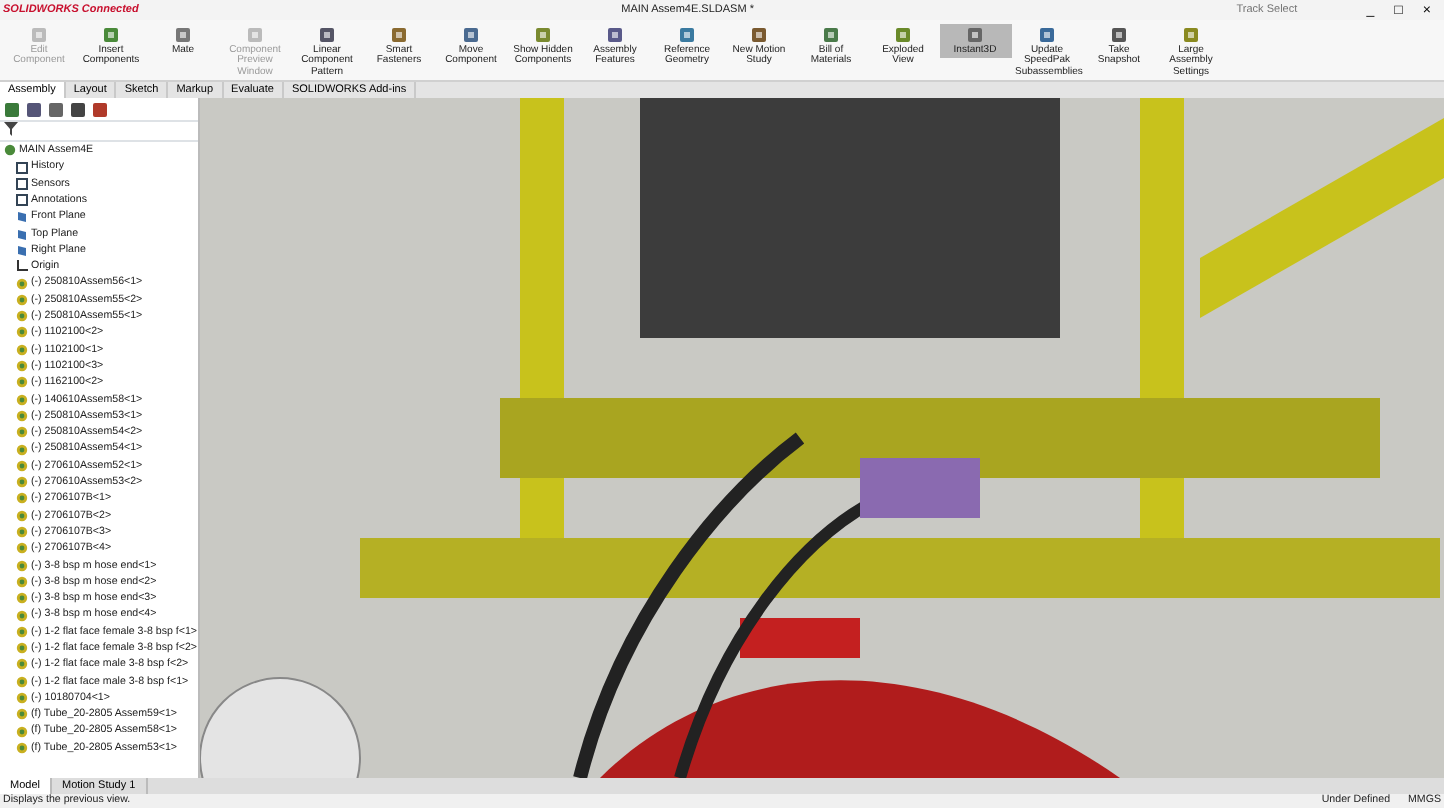 The height and width of the screenshot is (808, 1444). Describe the element at coordinates (10, 129) in the screenshot. I see `filter-icon` at that location.